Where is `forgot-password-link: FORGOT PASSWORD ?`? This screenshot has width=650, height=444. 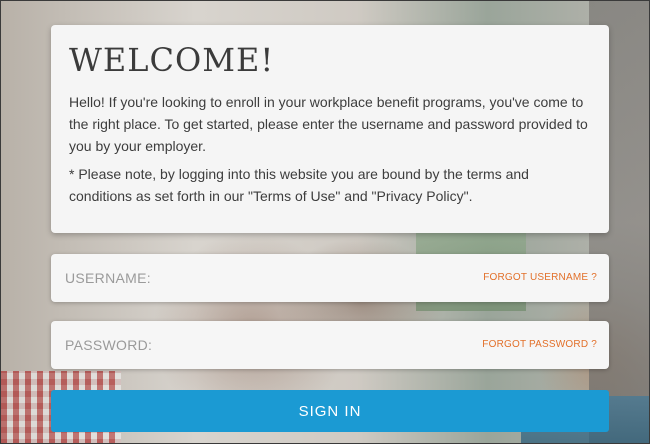
forgot-password-link: FORGOT PASSWORD ? is located at coordinates (539, 345).